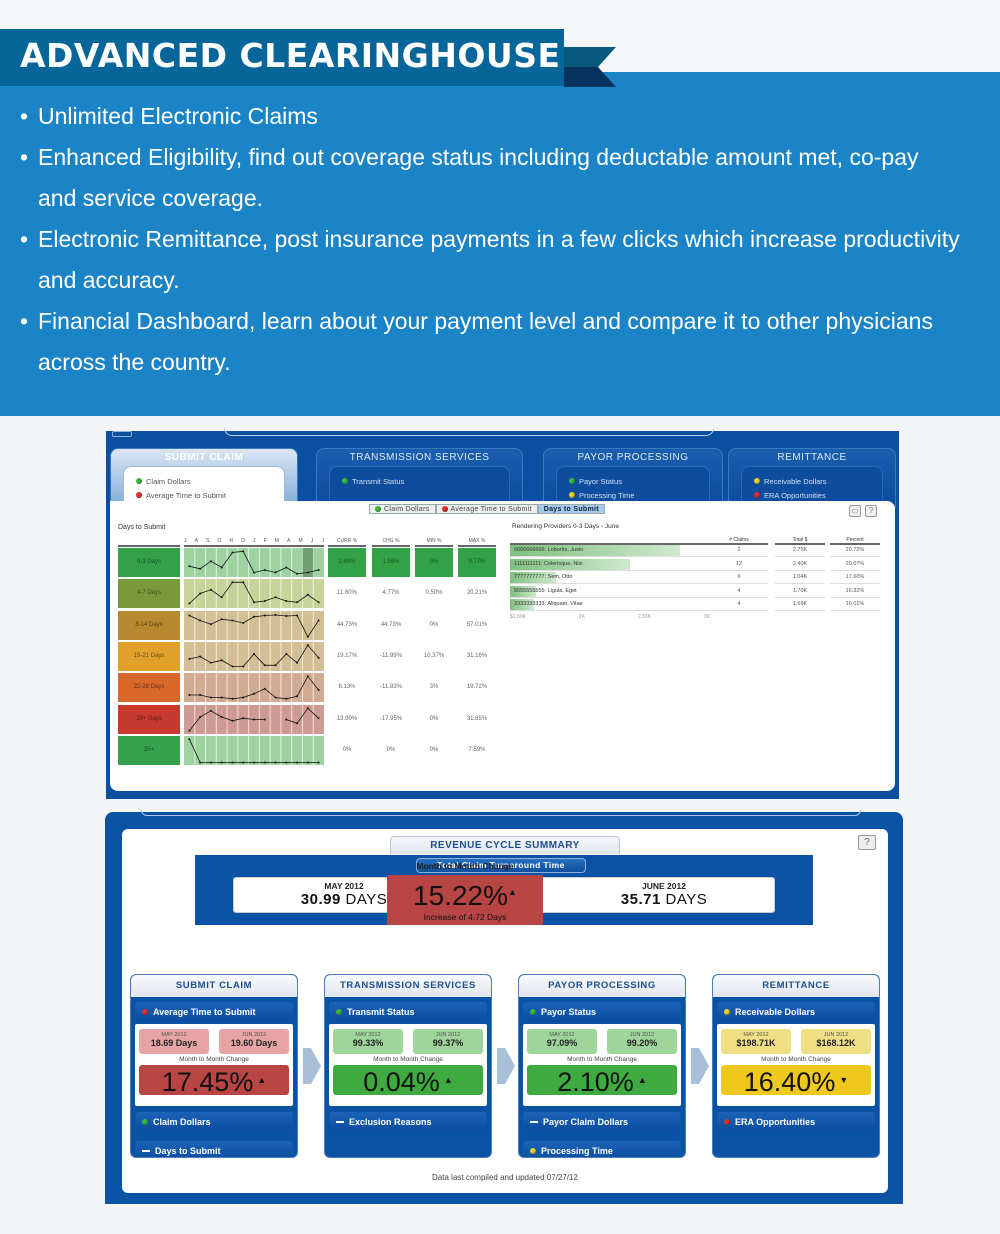 This screenshot has height=1234, width=1000. Describe the element at coordinates (571, 509) in the screenshot. I see `toggle-days-to-submit: Days to Submit` at that location.